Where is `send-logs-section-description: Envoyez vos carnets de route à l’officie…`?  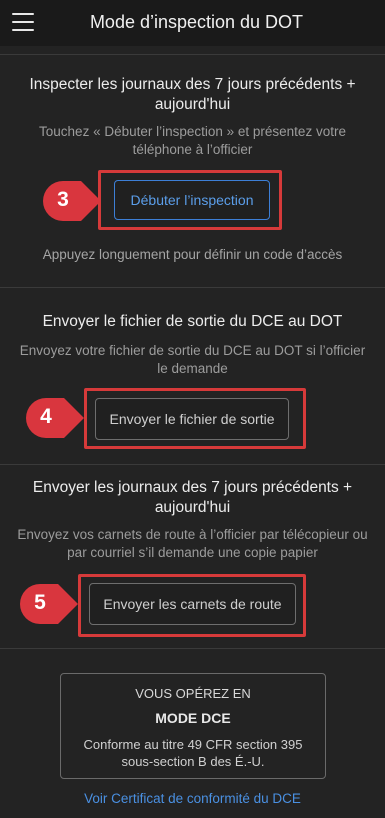
send-logs-section-description: Envoyez vos carnets de route à l’officie… is located at coordinates (192, 543).